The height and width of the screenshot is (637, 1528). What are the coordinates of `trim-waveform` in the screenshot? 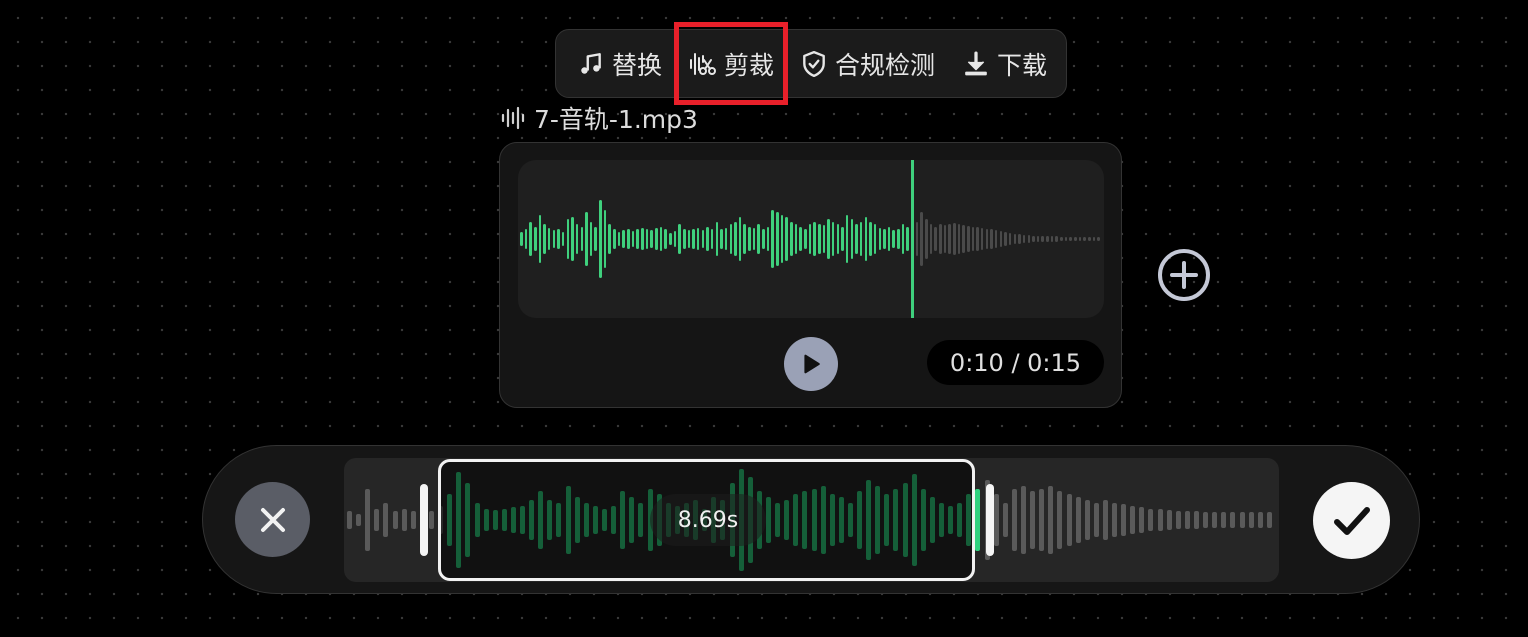 It's located at (811, 520).